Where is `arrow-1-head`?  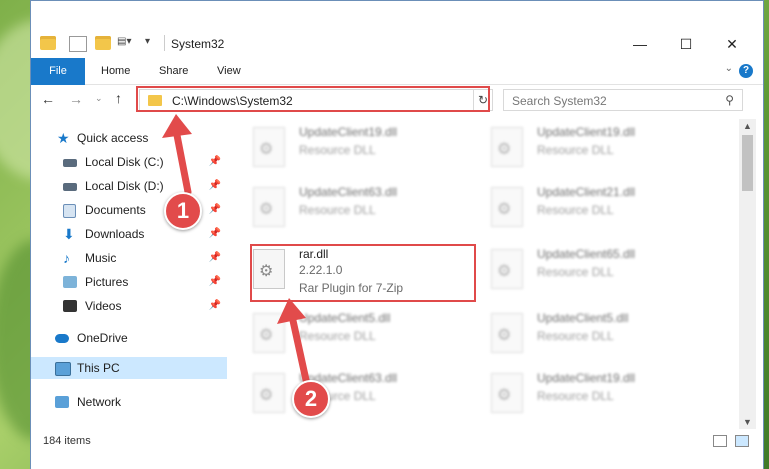 arrow-1-head is located at coordinates (177, 126).